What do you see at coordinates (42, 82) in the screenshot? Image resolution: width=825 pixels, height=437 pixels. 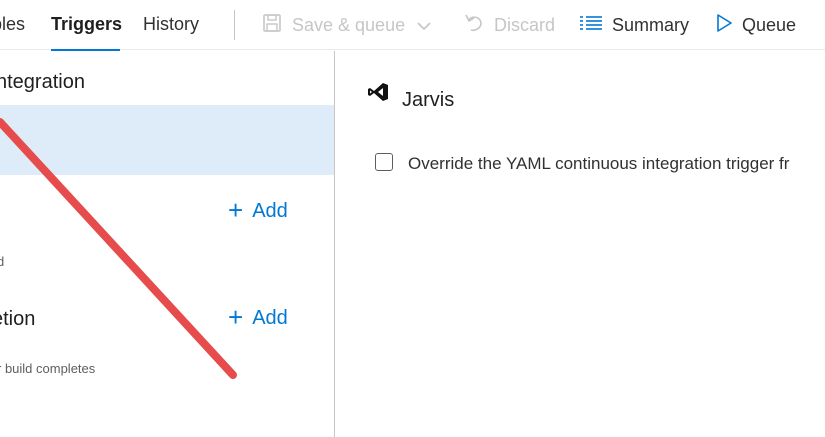 I see `continuous-integration-heading: ntegration` at bounding box center [42, 82].